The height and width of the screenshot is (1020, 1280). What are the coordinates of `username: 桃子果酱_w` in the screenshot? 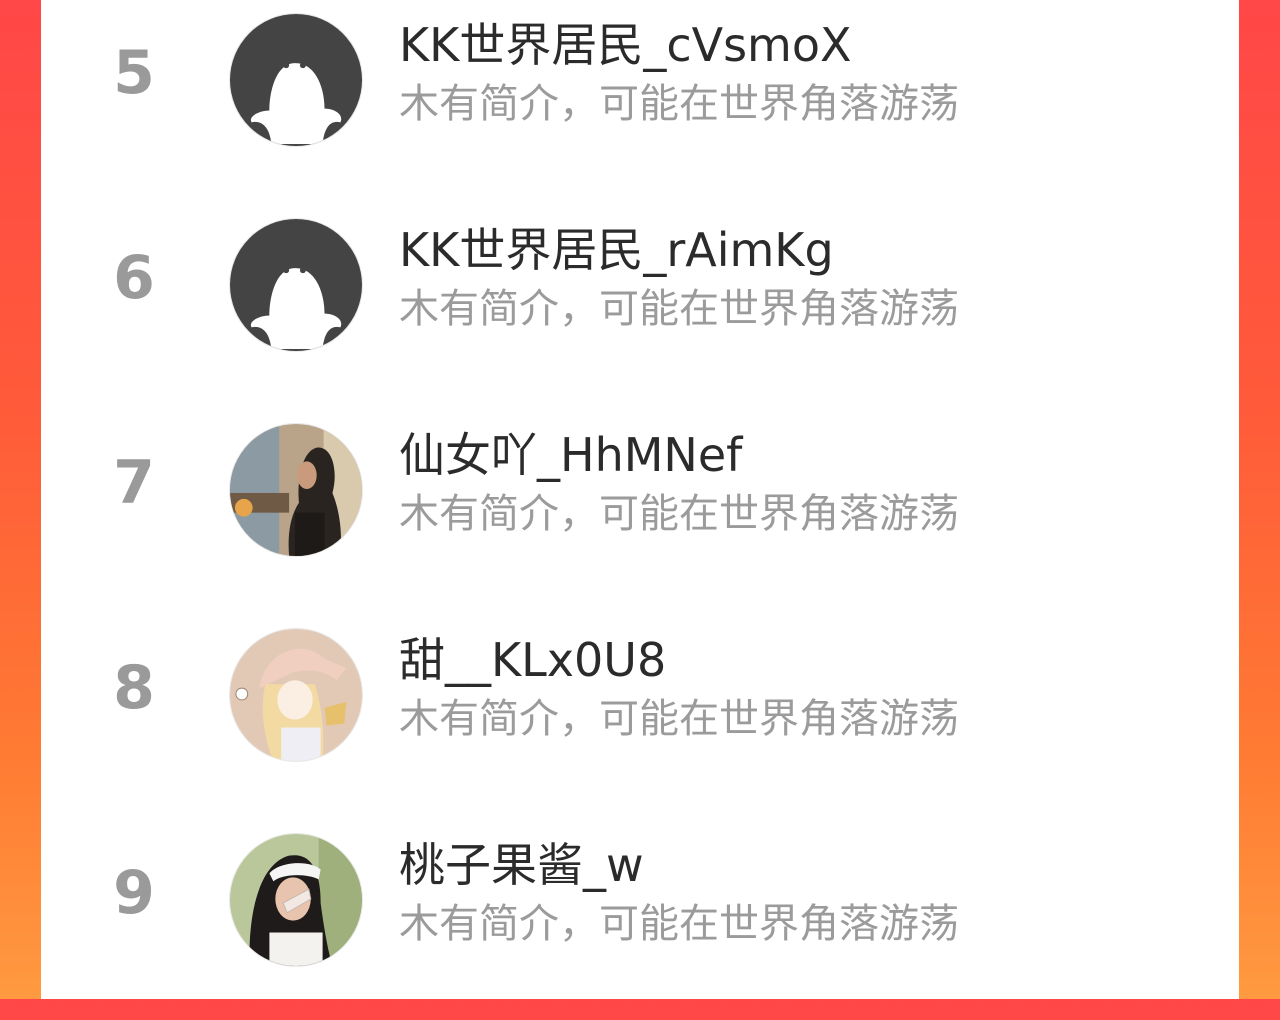 It's located at (521, 865).